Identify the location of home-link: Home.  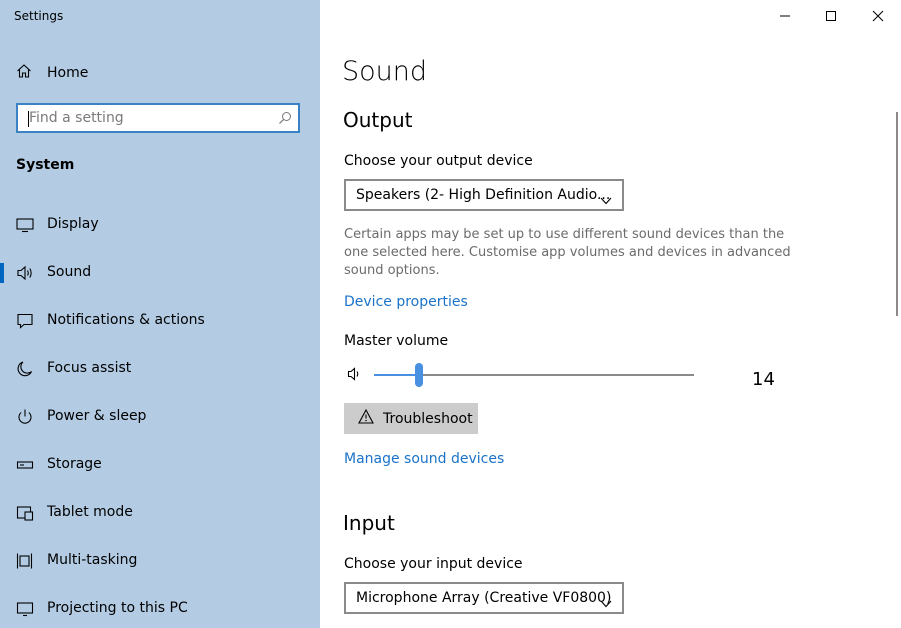
(52, 73).